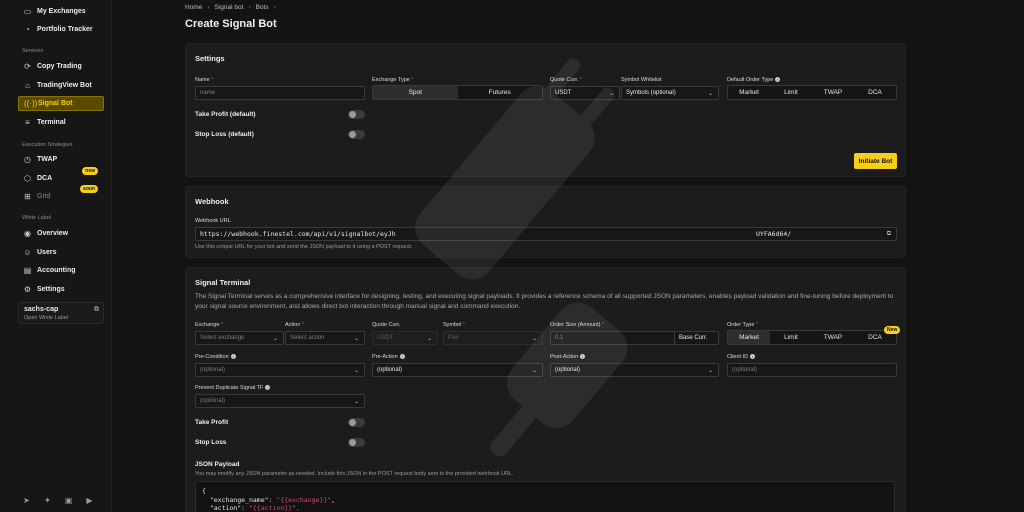  I want to click on settings-title: Settings, so click(210, 58).